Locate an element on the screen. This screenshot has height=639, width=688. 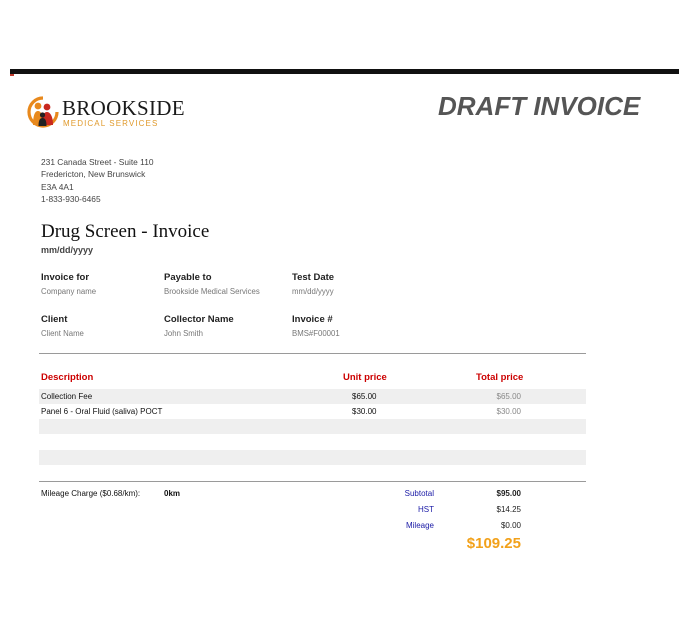
invoice-number-label: Invoice # is located at coordinates (312, 319).